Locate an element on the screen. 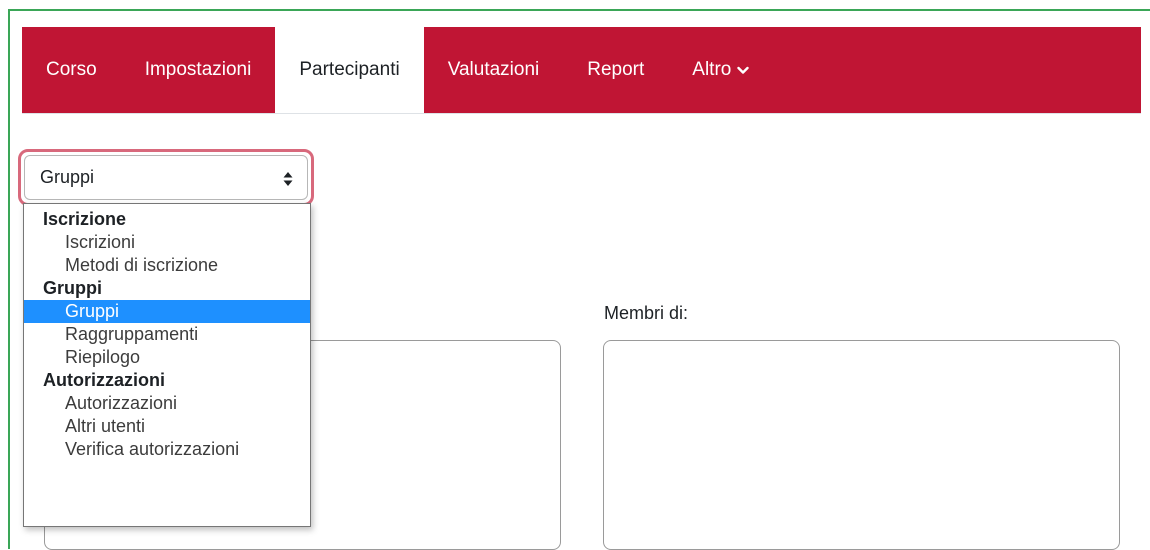  sort-arrows-icon is located at coordinates (288, 180).